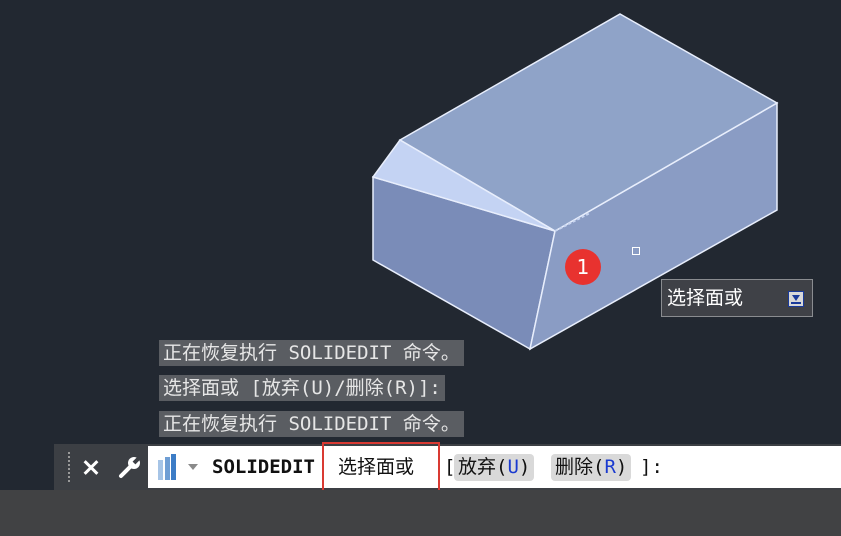 The height and width of the screenshot is (536, 841). What do you see at coordinates (636, 251) in the screenshot?
I see `pick-box-cursor` at bounding box center [636, 251].